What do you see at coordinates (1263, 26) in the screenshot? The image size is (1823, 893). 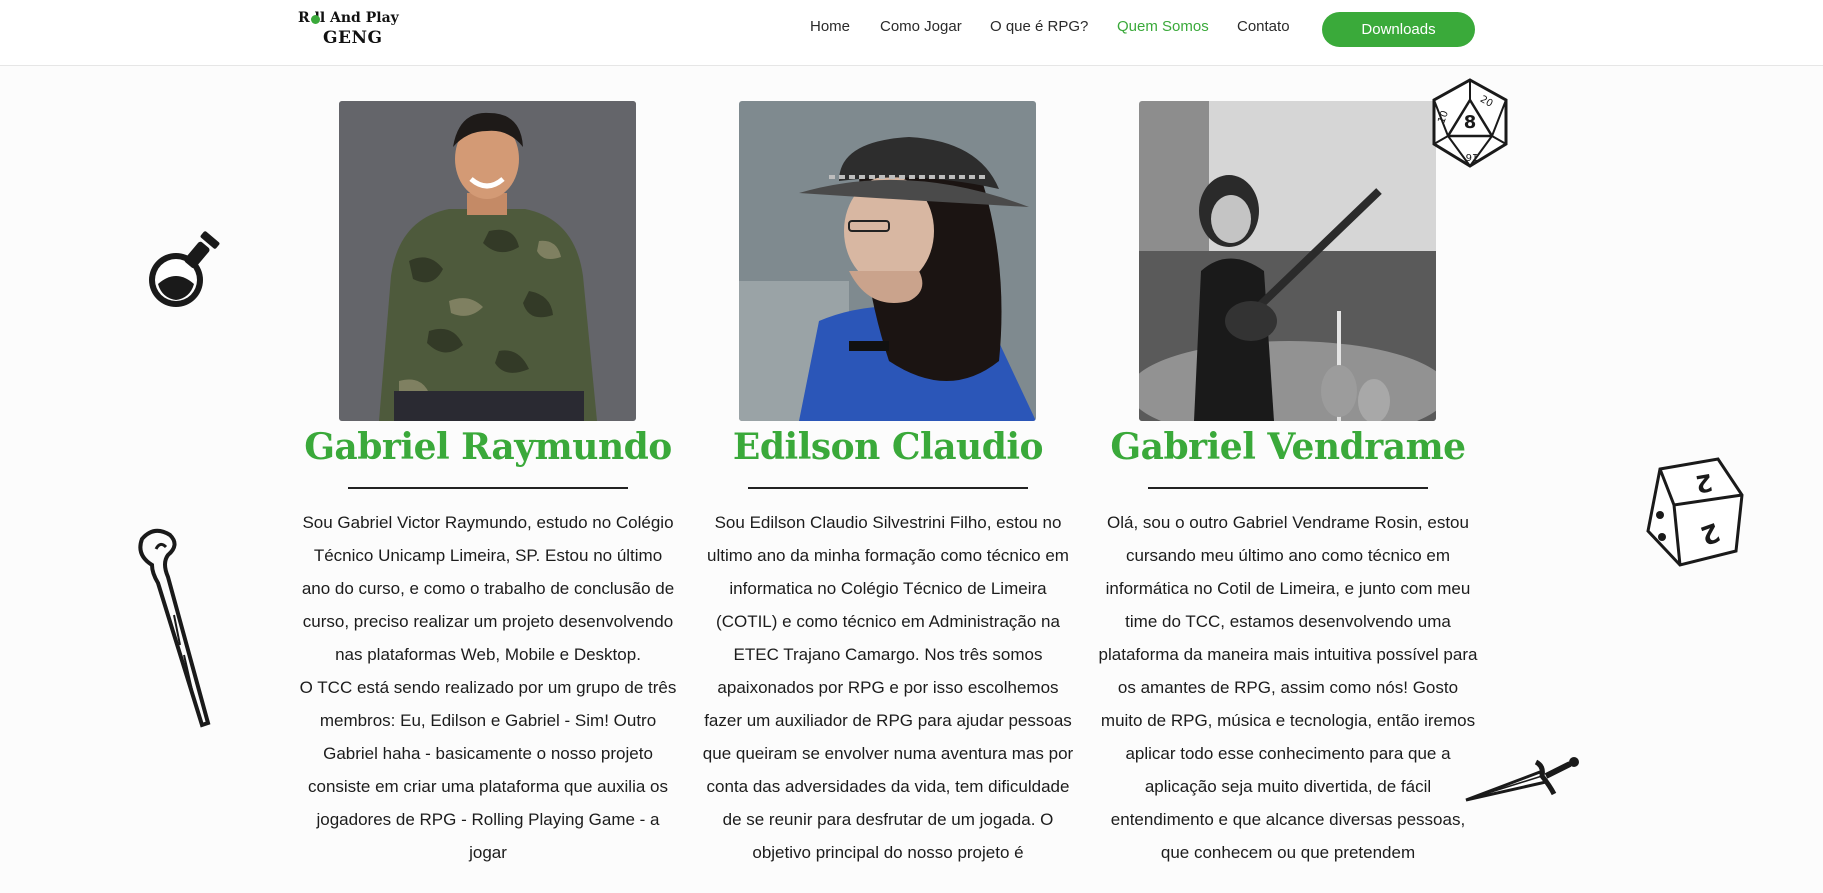 I see `nav-link-contato: Contato` at bounding box center [1263, 26].